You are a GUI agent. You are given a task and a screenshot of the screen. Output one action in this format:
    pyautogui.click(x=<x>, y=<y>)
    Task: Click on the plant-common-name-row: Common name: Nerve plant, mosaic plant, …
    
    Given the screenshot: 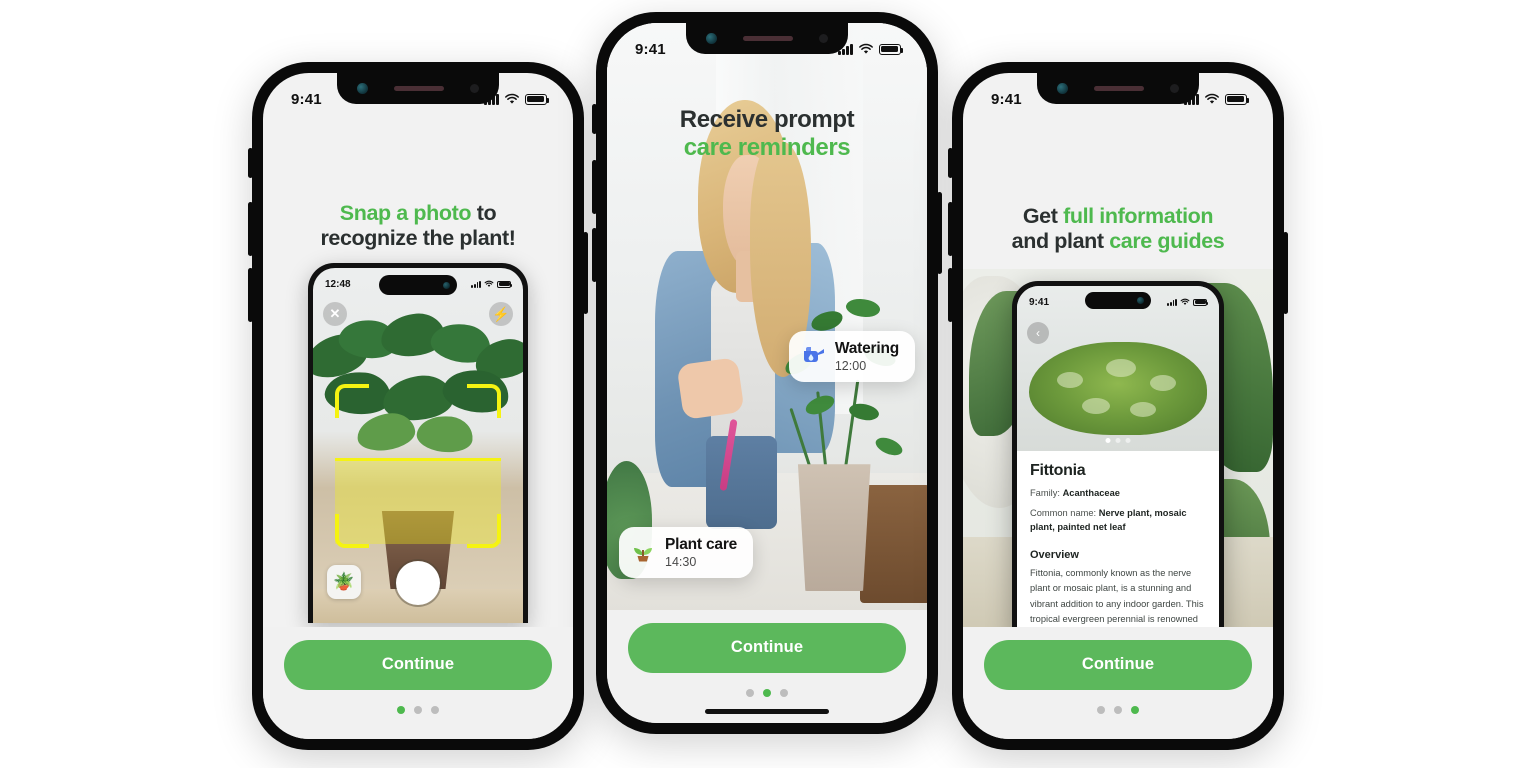 What is the action you would take?
    pyautogui.click(x=1118, y=520)
    